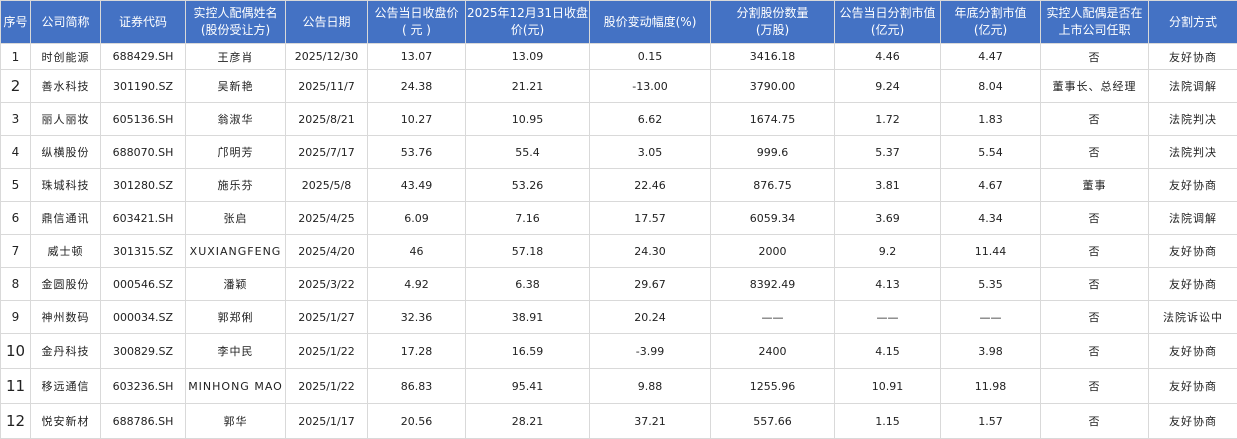 The width and height of the screenshot is (1237, 439). Describe the element at coordinates (327, 57) in the screenshot. I see `cell-announcement-date: 2025/12/30` at that location.